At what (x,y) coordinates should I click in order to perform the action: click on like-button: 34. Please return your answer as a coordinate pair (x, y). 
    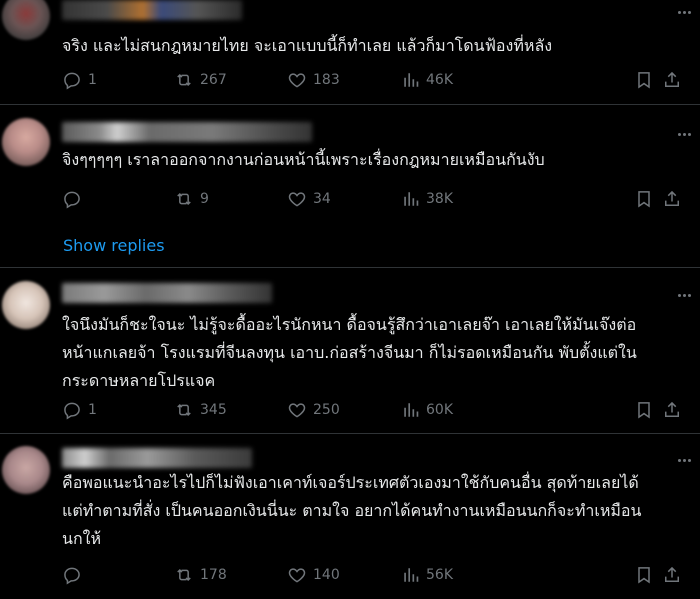
    Looking at the image, I should click on (309, 199).